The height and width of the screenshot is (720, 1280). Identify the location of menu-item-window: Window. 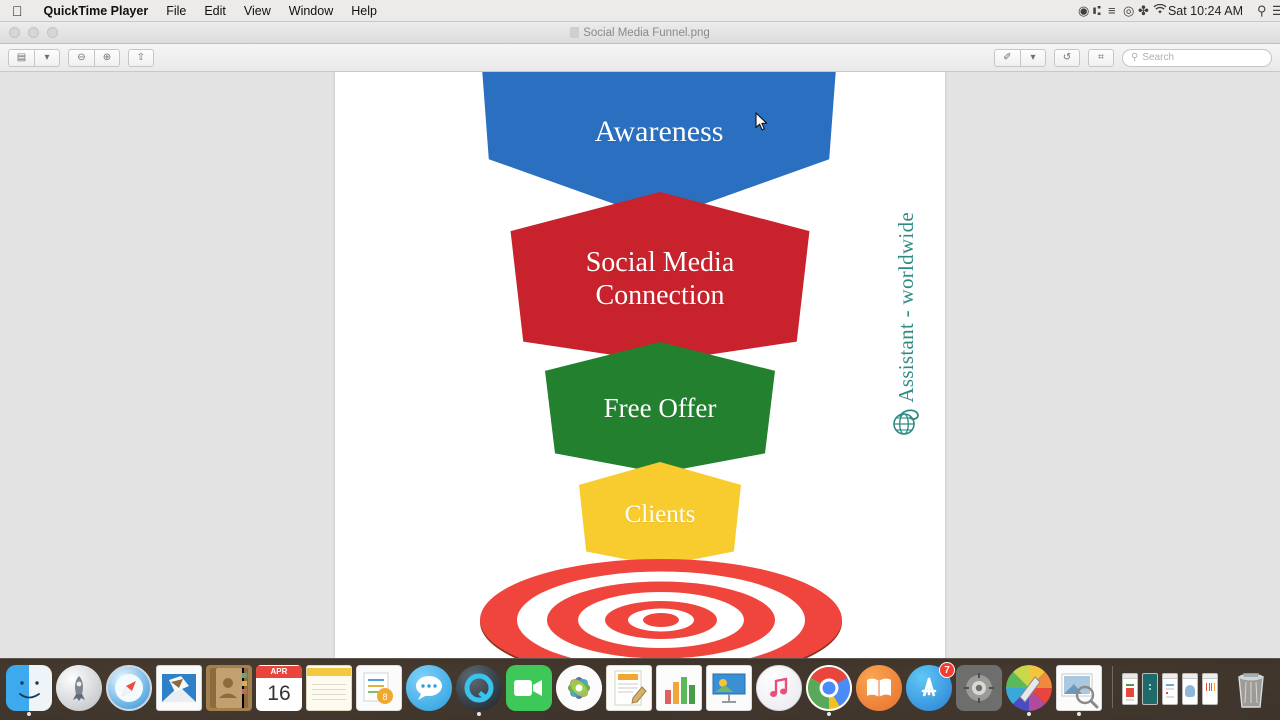
(311, 11).